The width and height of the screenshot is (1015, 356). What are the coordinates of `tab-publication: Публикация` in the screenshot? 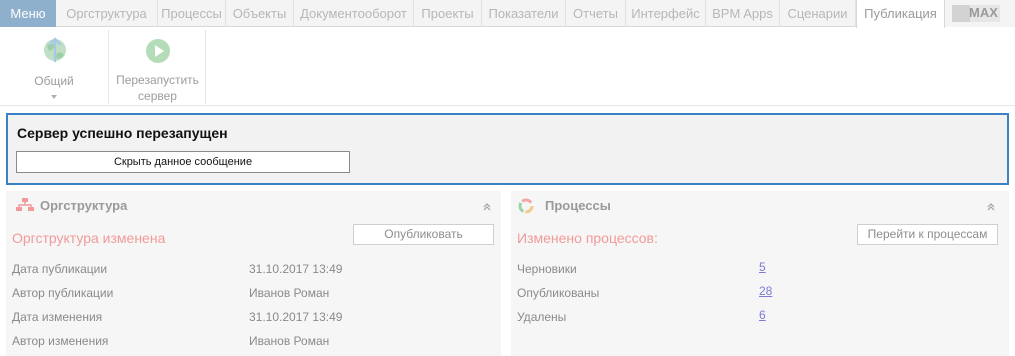 It's located at (900, 14).